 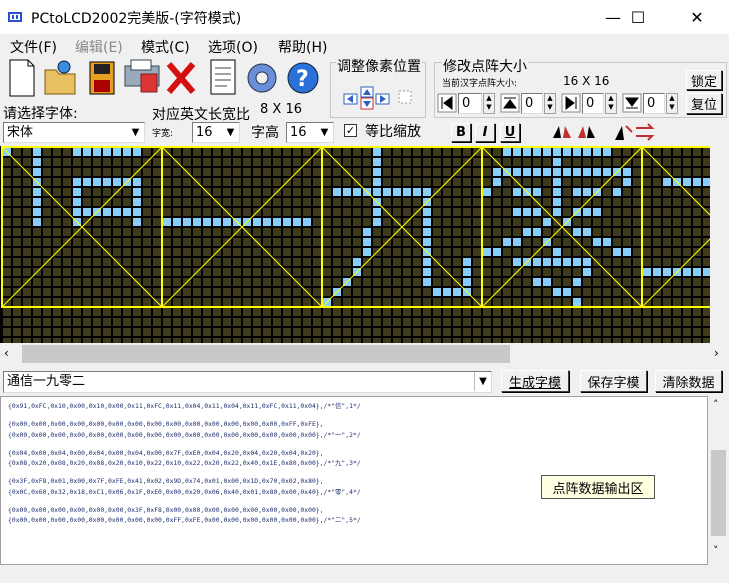 I want to click on menu-mode: 模式(C), so click(x=165, y=47).